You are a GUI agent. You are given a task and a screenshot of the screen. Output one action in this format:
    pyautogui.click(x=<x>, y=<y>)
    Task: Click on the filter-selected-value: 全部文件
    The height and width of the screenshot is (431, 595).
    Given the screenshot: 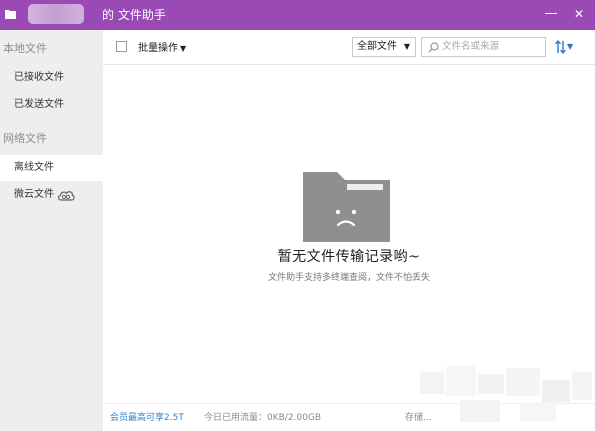 What is the action you would take?
    pyautogui.click(x=377, y=46)
    